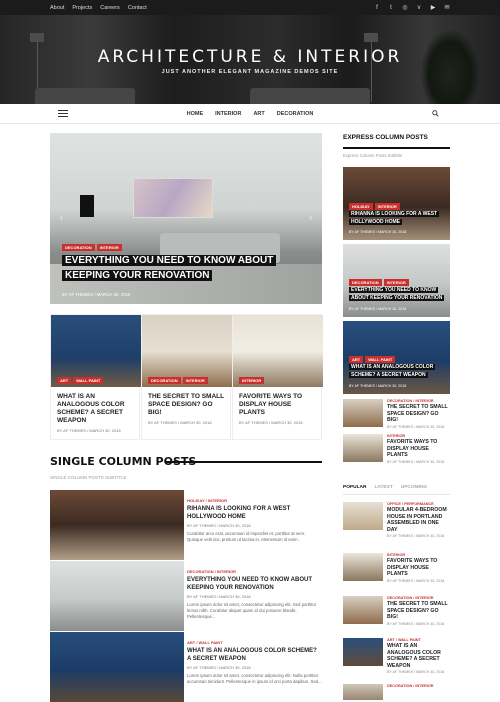 This screenshot has width=500, height=702. What do you see at coordinates (258, 114) in the screenshot?
I see `nav-item-art: ART` at bounding box center [258, 114].